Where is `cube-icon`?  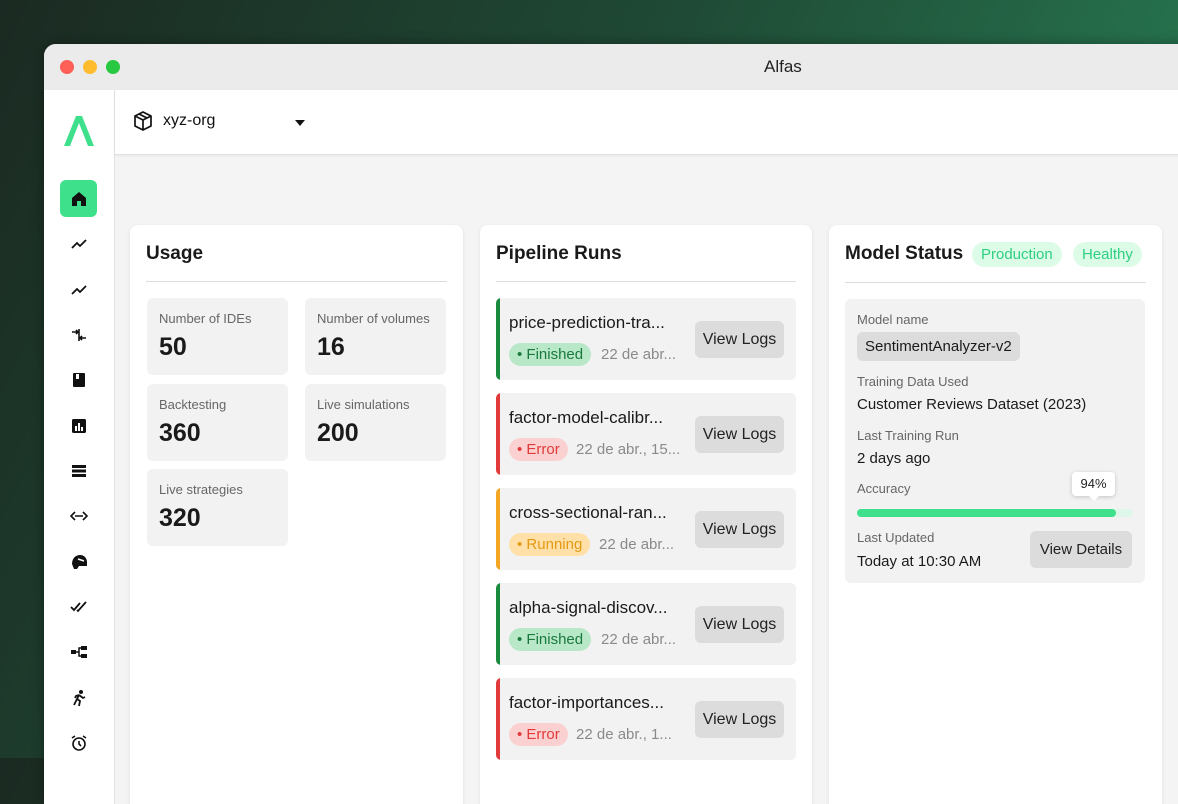 cube-icon is located at coordinates (143, 121).